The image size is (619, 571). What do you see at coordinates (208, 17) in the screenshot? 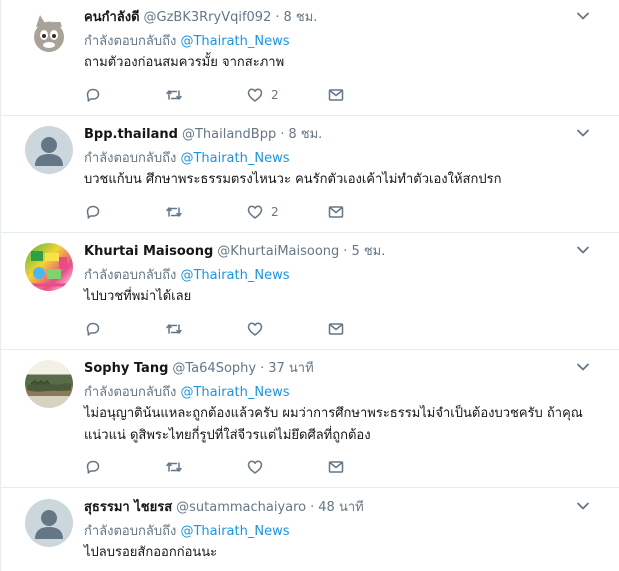
I see `username: @GzBK3RryVqif092` at bounding box center [208, 17].